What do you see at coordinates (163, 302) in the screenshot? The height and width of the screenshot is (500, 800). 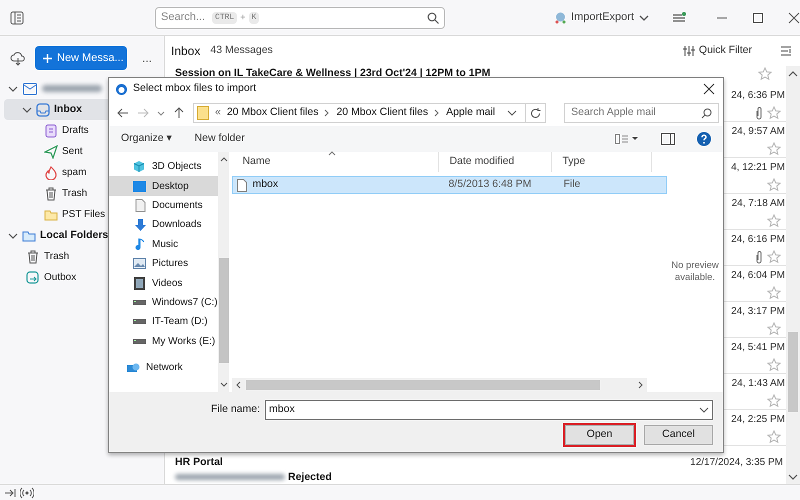 I see `nav-item: Windows7 (C:)` at bounding box center [163, 302].